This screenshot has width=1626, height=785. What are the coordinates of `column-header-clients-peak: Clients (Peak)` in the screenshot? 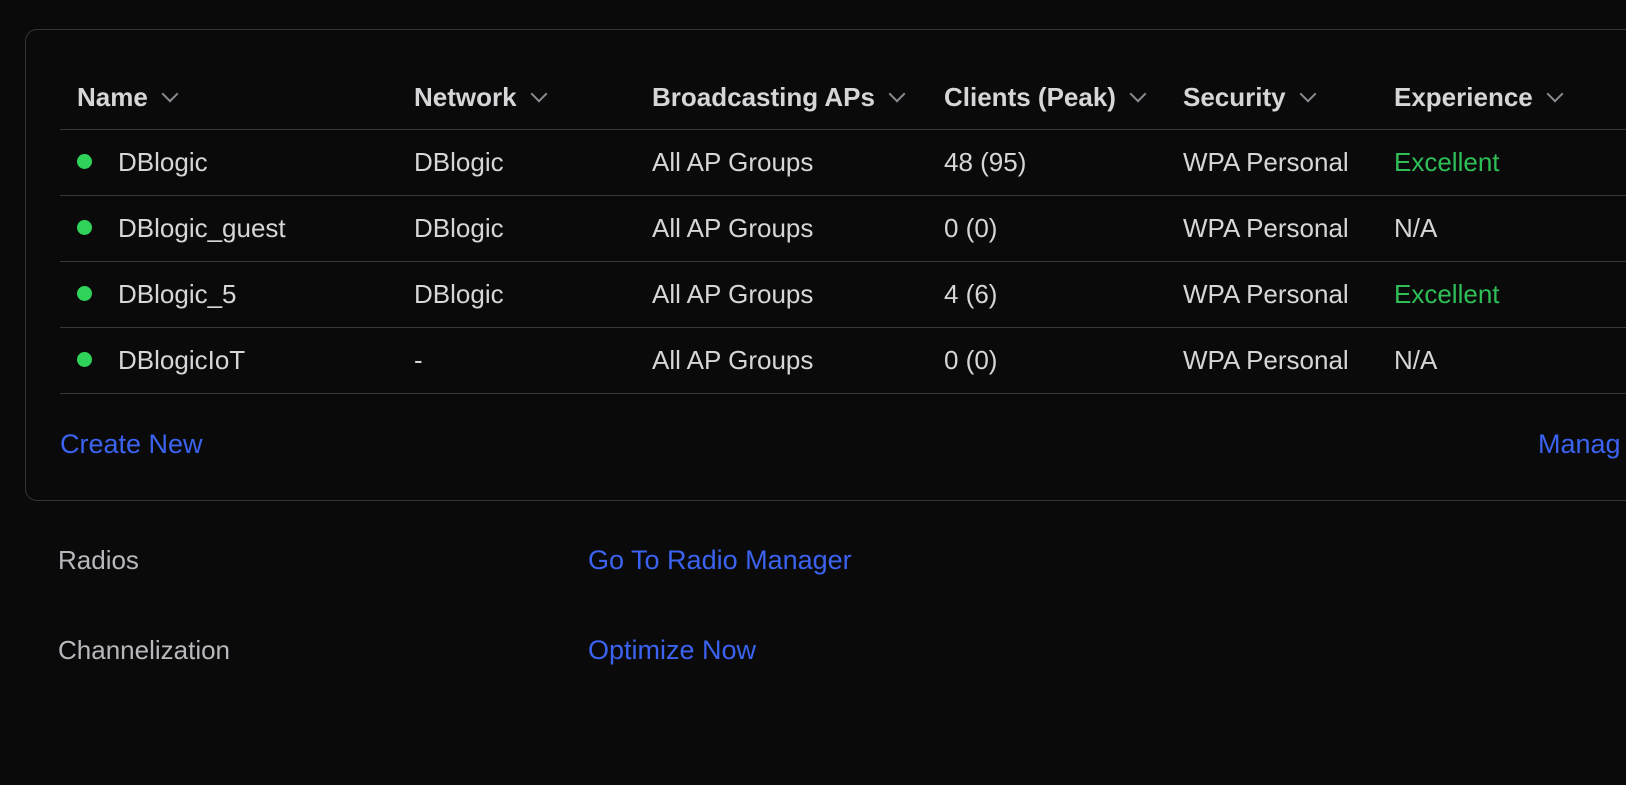 It's located at (1063, 97).